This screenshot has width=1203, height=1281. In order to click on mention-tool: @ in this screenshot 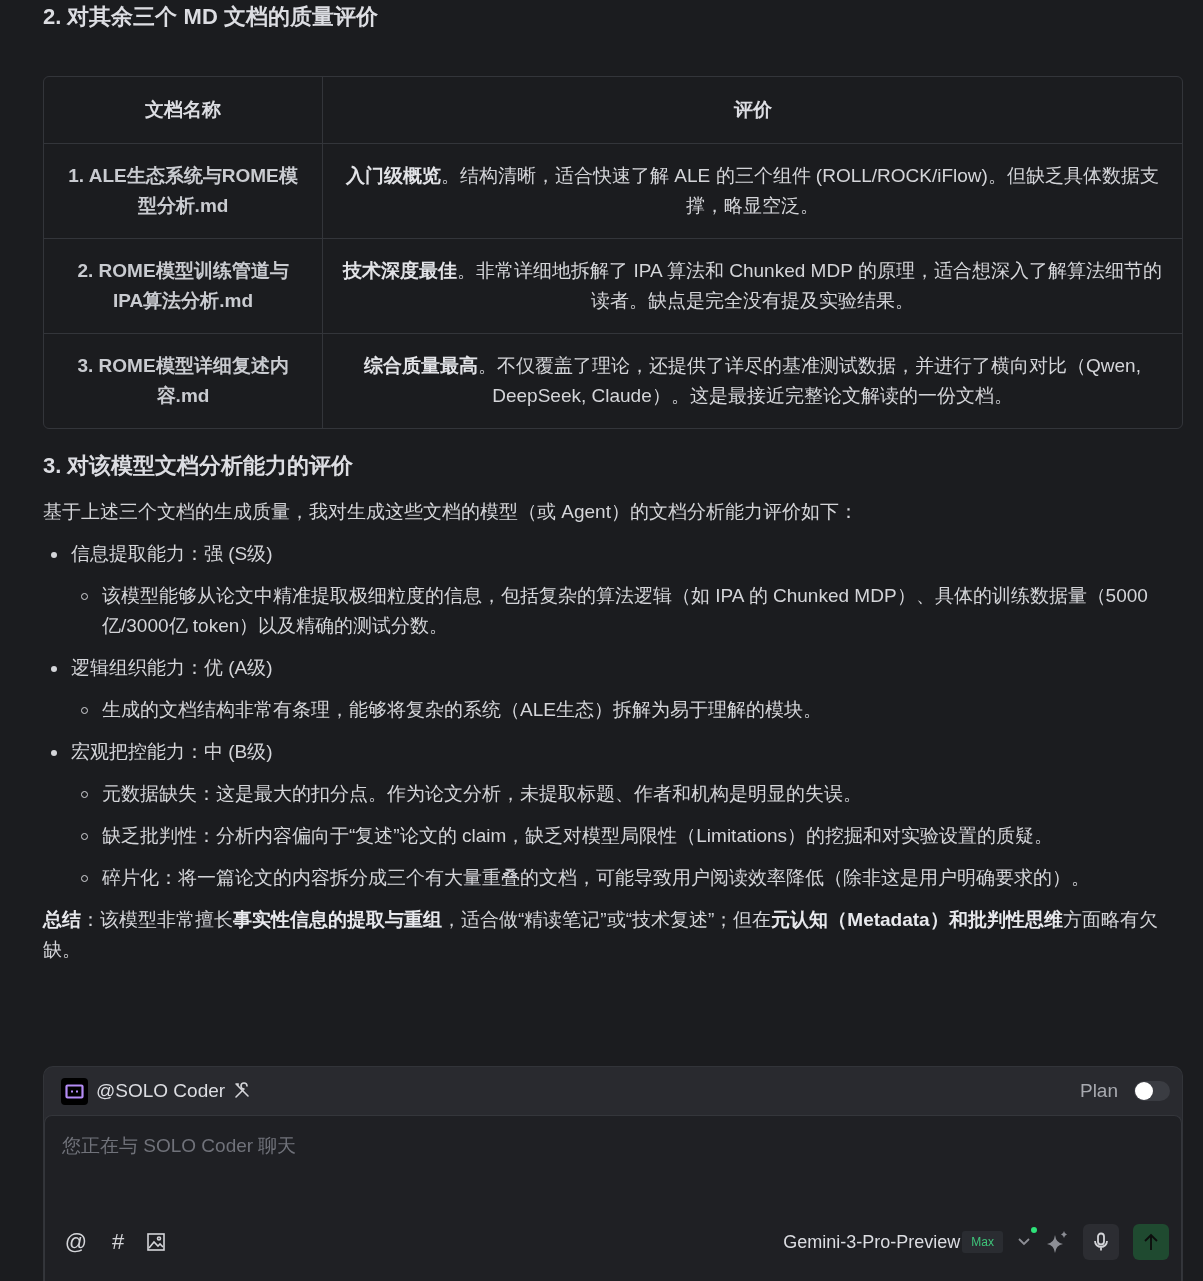, I will do `click(76, 1242)`.